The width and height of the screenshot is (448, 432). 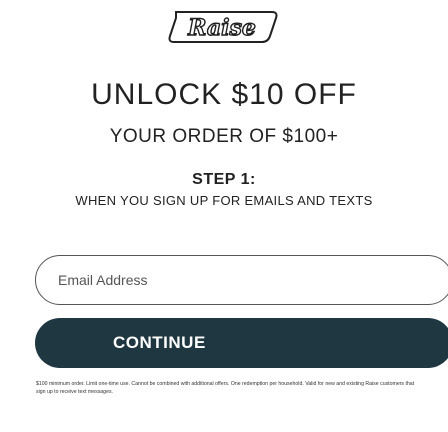 I want to click on logo-wordmark: Raise, so click(x=221, y=28).